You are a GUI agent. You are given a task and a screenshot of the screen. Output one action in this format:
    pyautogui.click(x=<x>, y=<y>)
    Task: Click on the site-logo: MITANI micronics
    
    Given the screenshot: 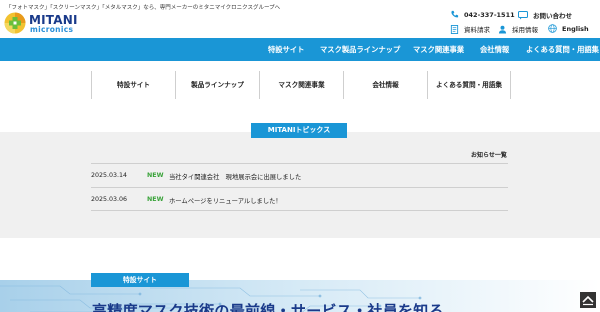 What is the action you would take?
    pyautogui.click(x=44, y=23)
    